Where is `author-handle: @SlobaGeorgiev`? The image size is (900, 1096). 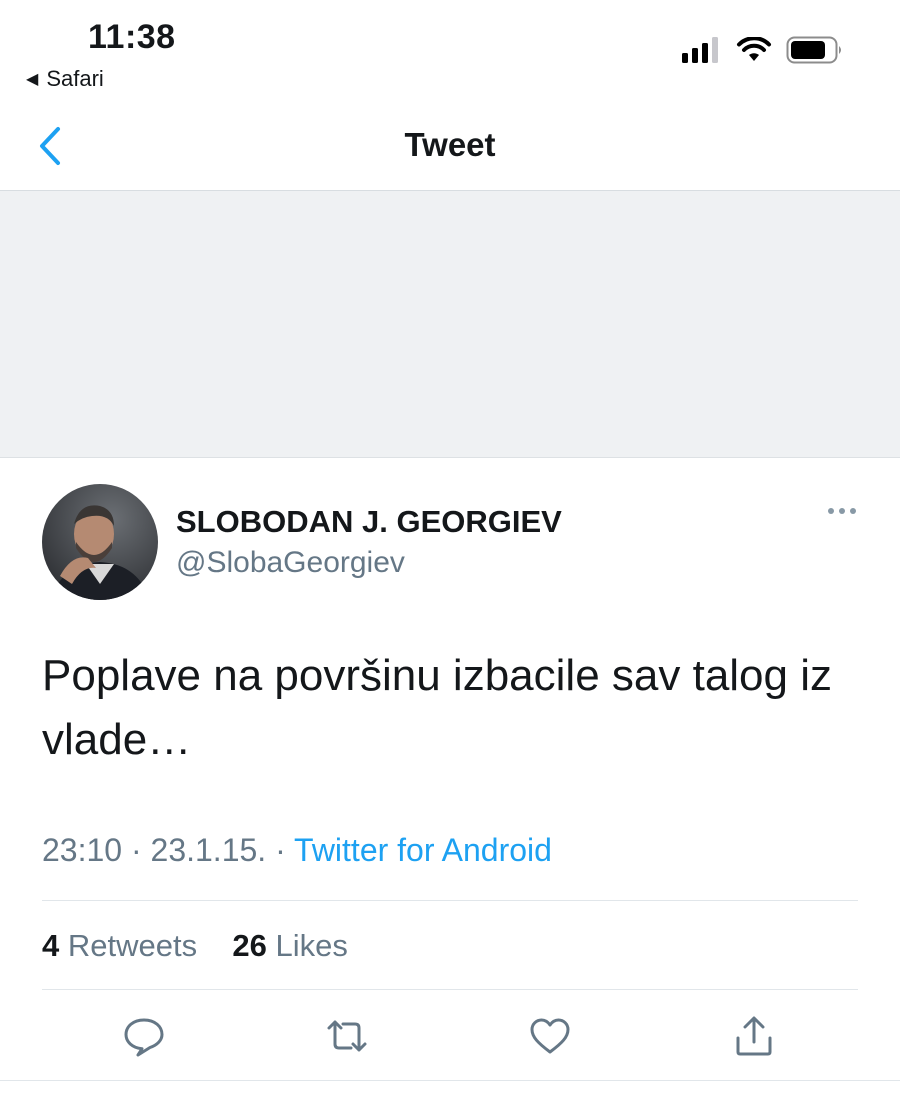 author-handle: @SlobaGeorgiev is located at coordinates (290, 563).